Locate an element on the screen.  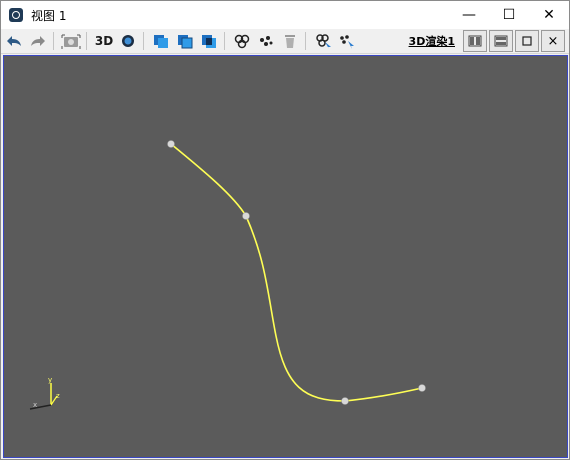
restore-panel-button is located at coordinates (527, 41).